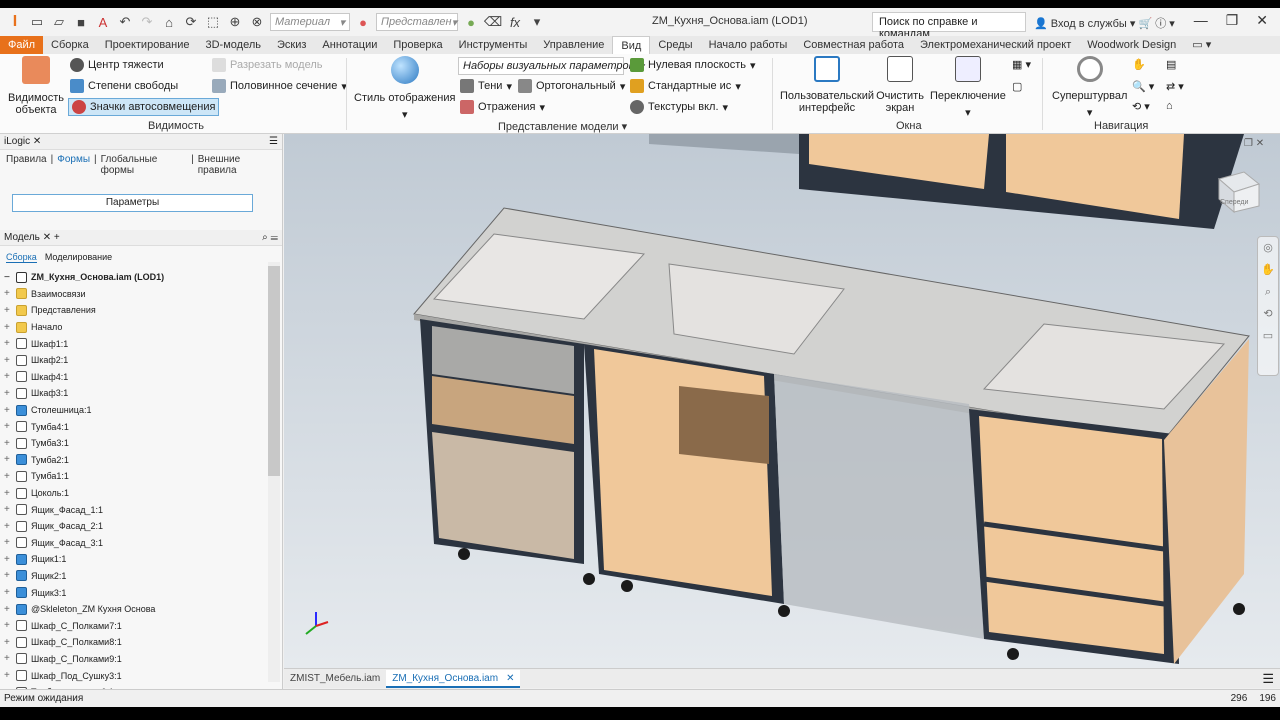 Image resolution: width=1280 pixels, height=720 pixels. Describe the element at coordinates (213, 22) in the screenshot. I see `select-icon: ⬚` at that location.